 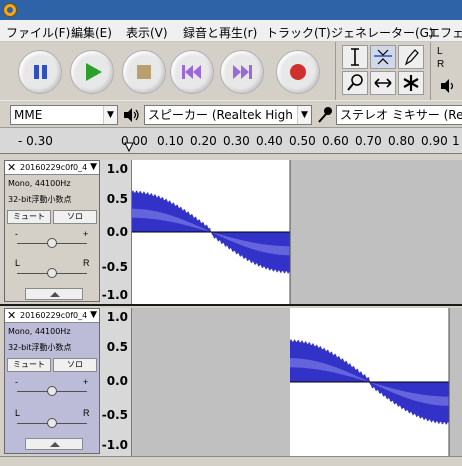 What do you see at coordinates (382, 32) in the screenshot?
I see `menu-generate: ジェネレーター(G)` at bounding box center [382, 32].